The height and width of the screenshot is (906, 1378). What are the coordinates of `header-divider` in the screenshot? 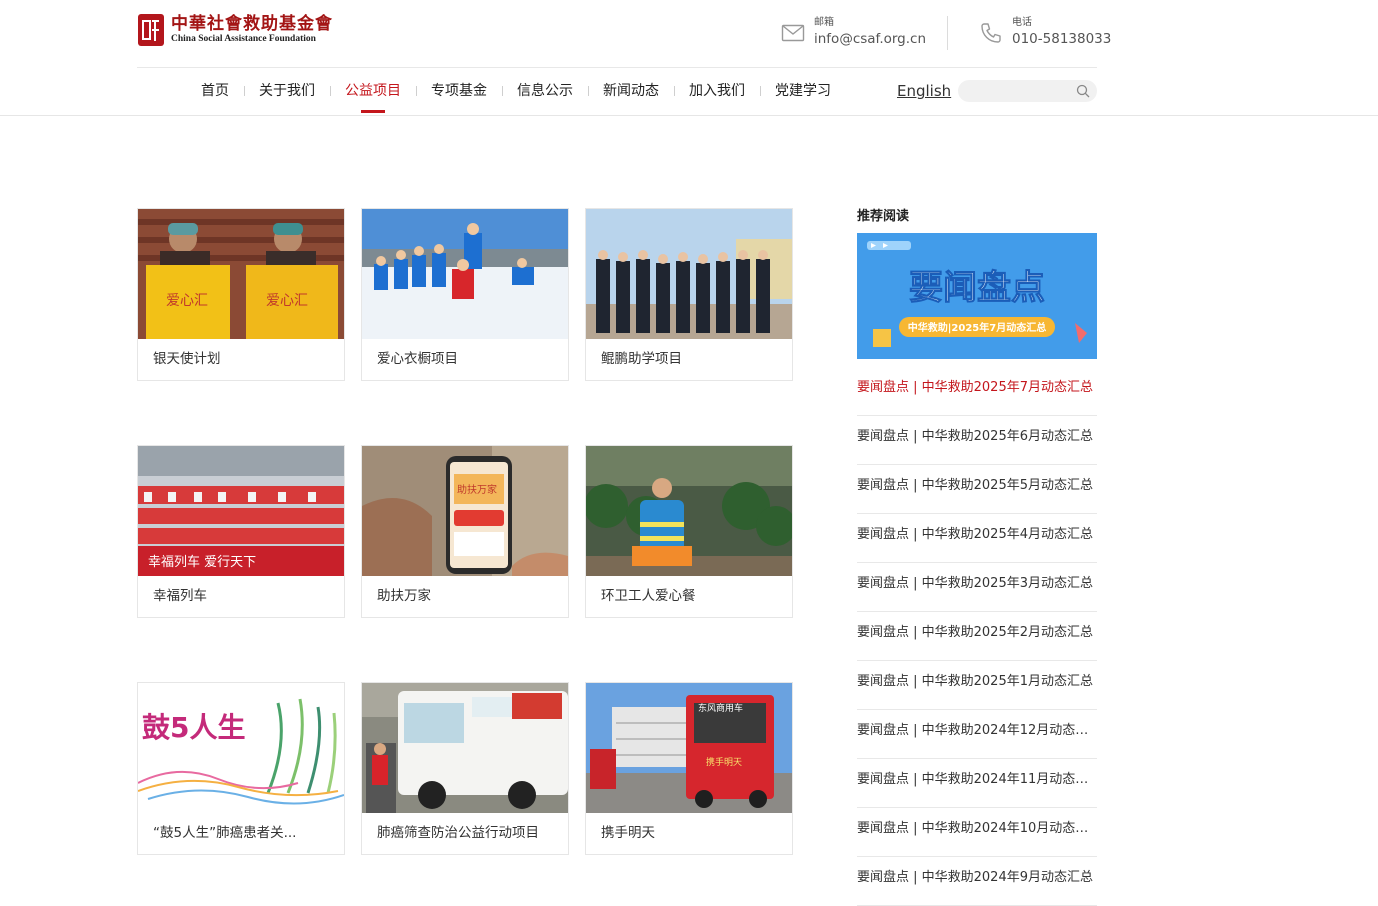 It's located at (947, 33).